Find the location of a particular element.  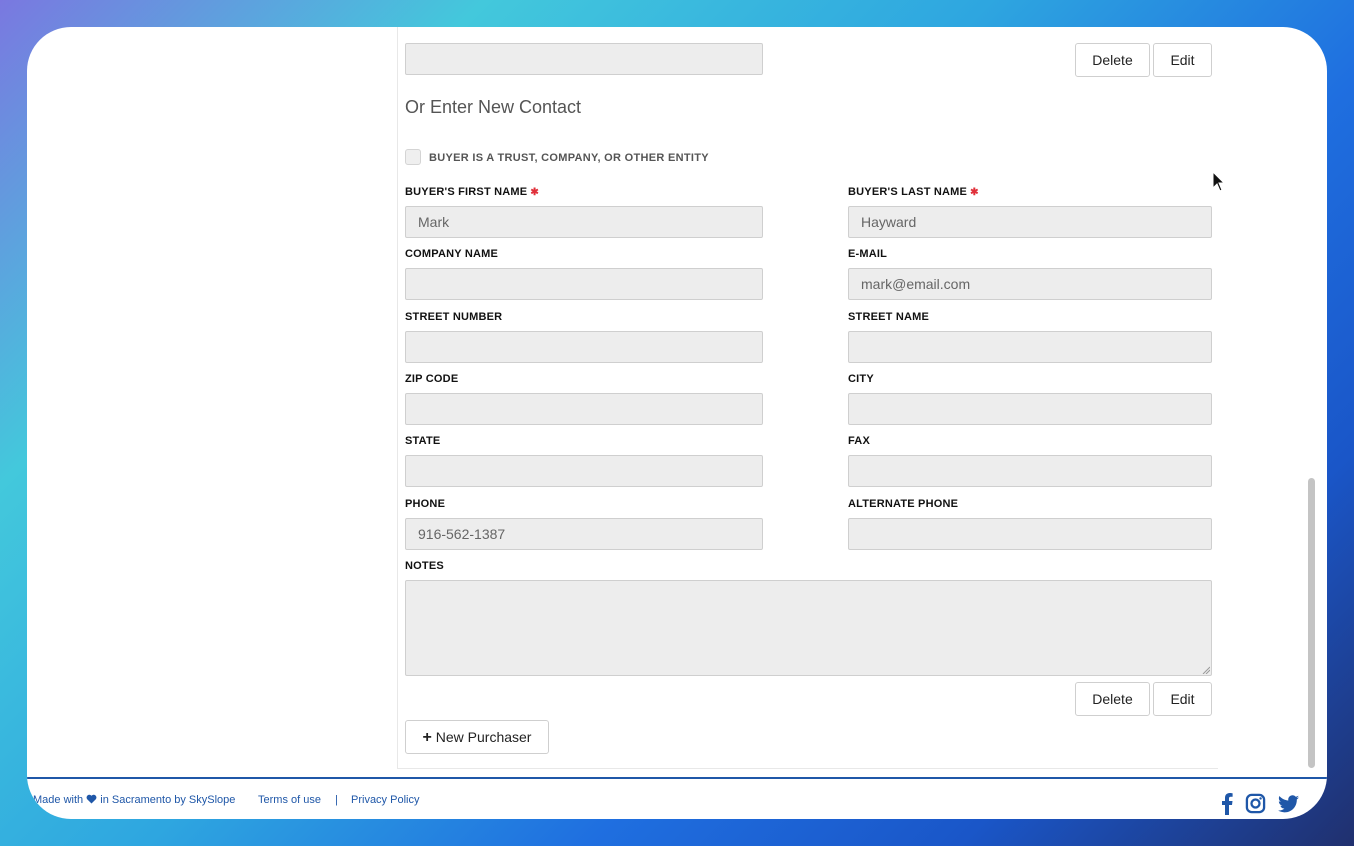

footer-divider is located at coordinates (677, 778).